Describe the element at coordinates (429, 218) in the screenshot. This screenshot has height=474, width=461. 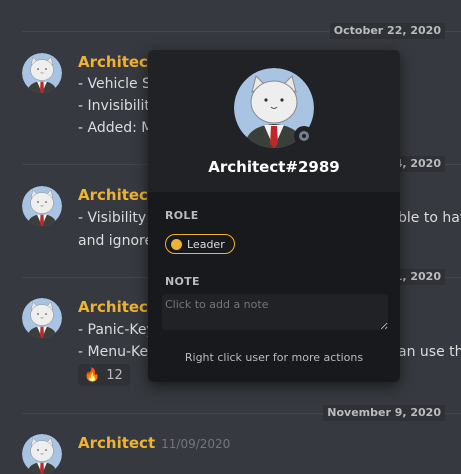
I see `message-line: ble to hav` at that location.